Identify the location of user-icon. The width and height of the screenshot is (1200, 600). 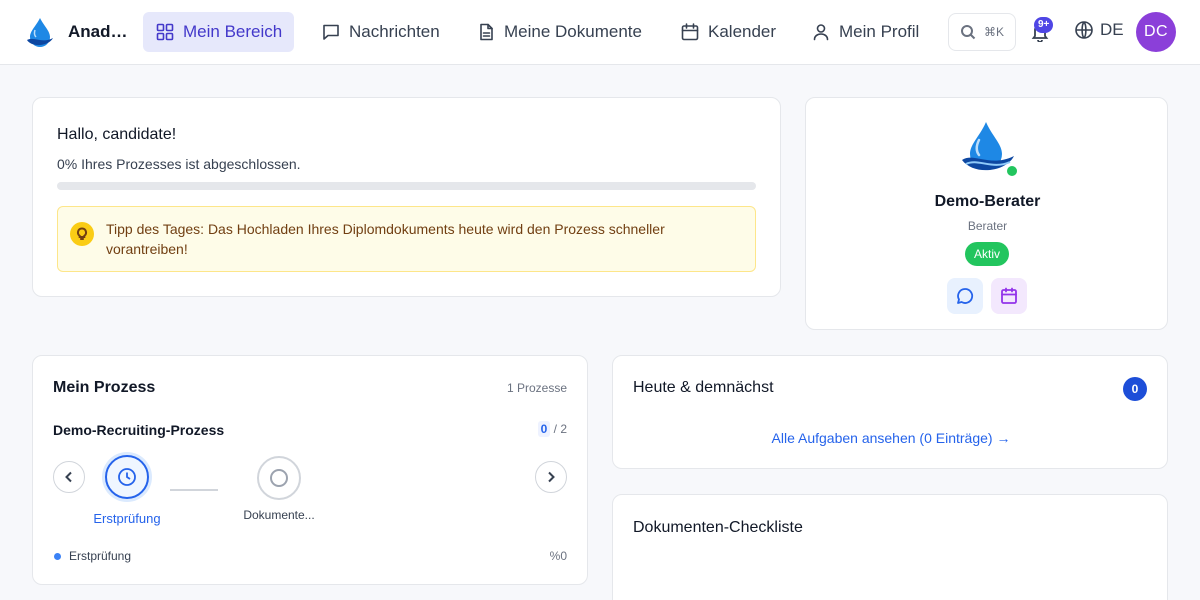
(821, 32).